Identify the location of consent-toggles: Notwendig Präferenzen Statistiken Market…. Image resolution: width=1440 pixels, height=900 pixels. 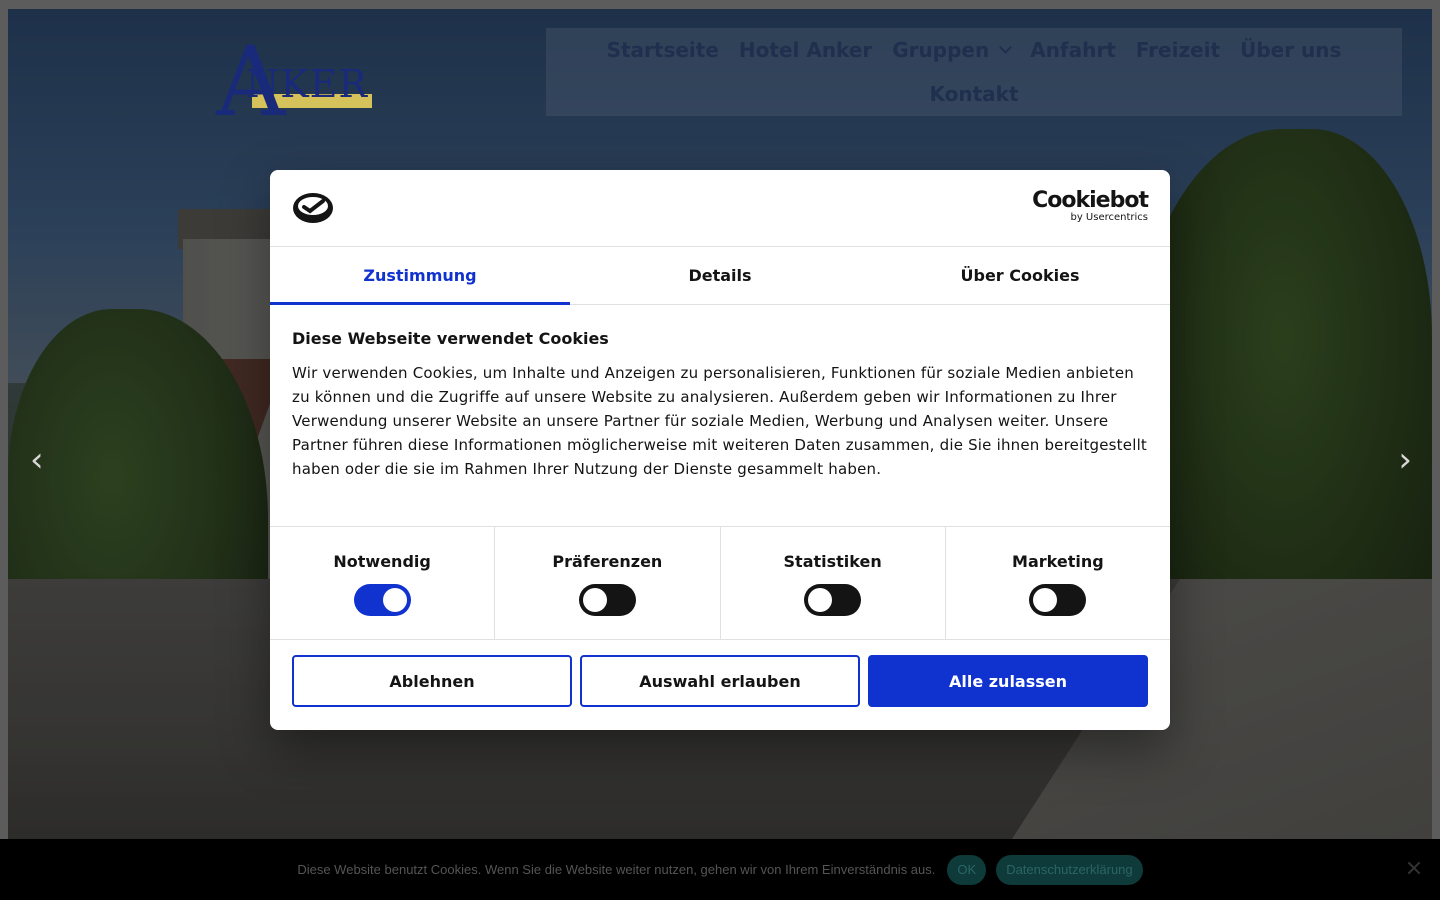
(720, 583).